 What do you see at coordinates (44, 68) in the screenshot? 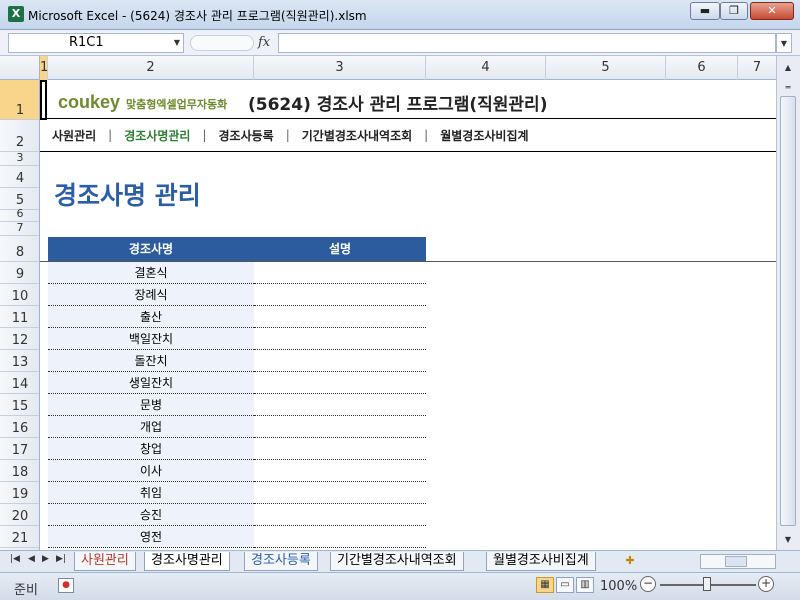
I see `column-header: 1` at bounding box center [44, 68].